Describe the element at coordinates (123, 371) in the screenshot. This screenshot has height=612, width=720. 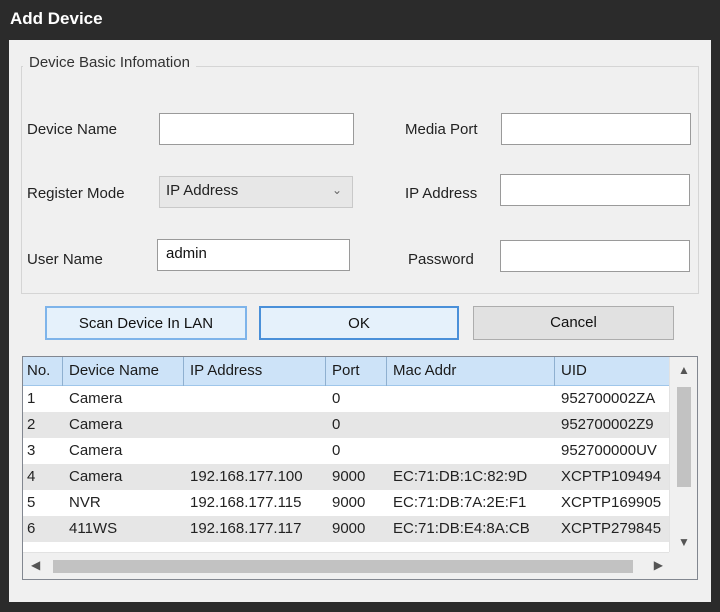
I see `column-header-device-name: Device Name` at that location.